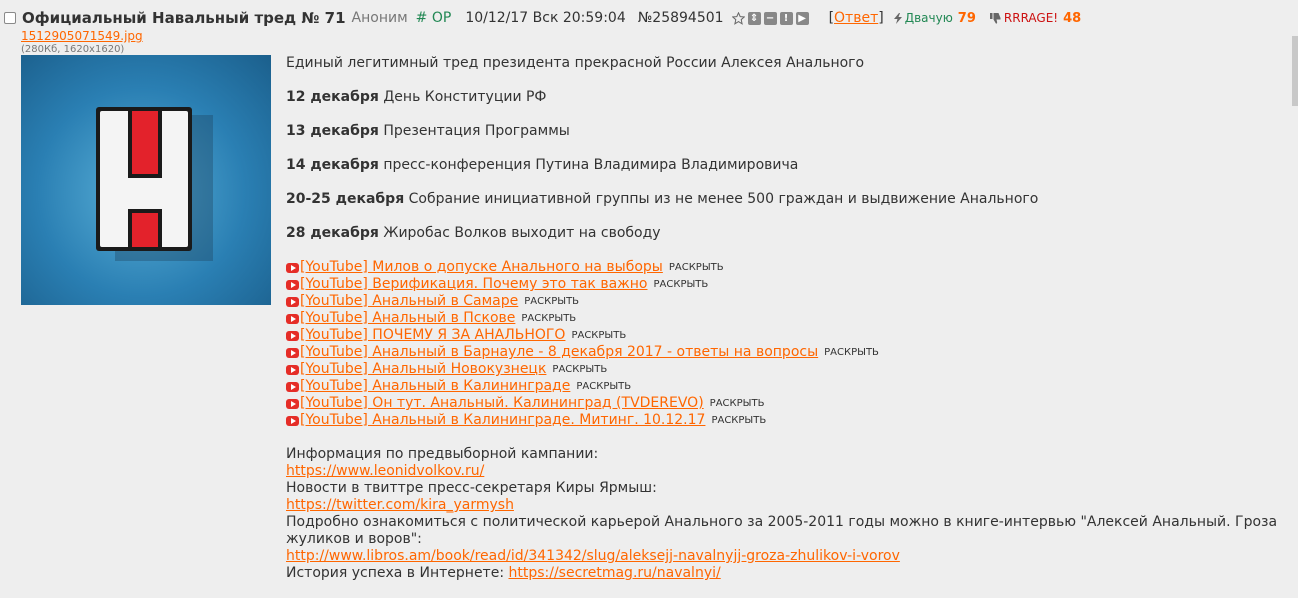 The width and height of the screenshot is (1298, 598). What do you see at coordinates (154, 184) in the screenshot?
I see `pin-image` at bounding box center [154, 184].